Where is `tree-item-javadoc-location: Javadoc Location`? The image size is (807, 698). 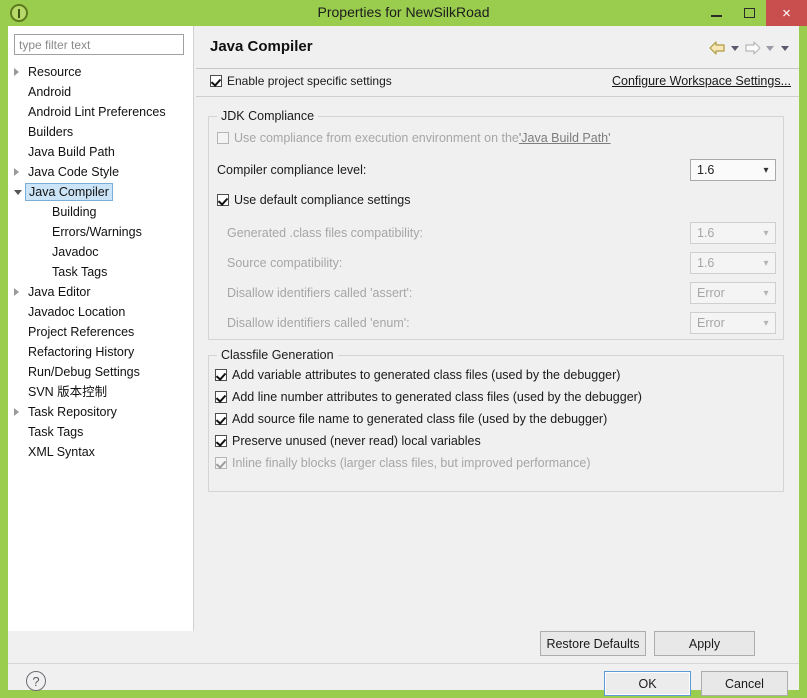
tree-item-javadoc-location: Javadoc Location is located at coordinates (100, 312).